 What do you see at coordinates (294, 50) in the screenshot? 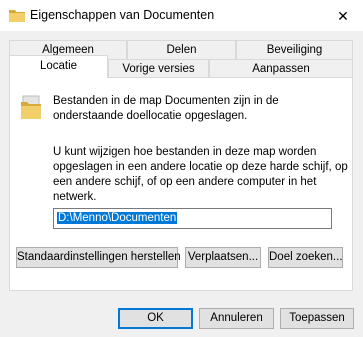
I see `tab-beveiliging: Beveiliging` at bounding box center [294, 50].